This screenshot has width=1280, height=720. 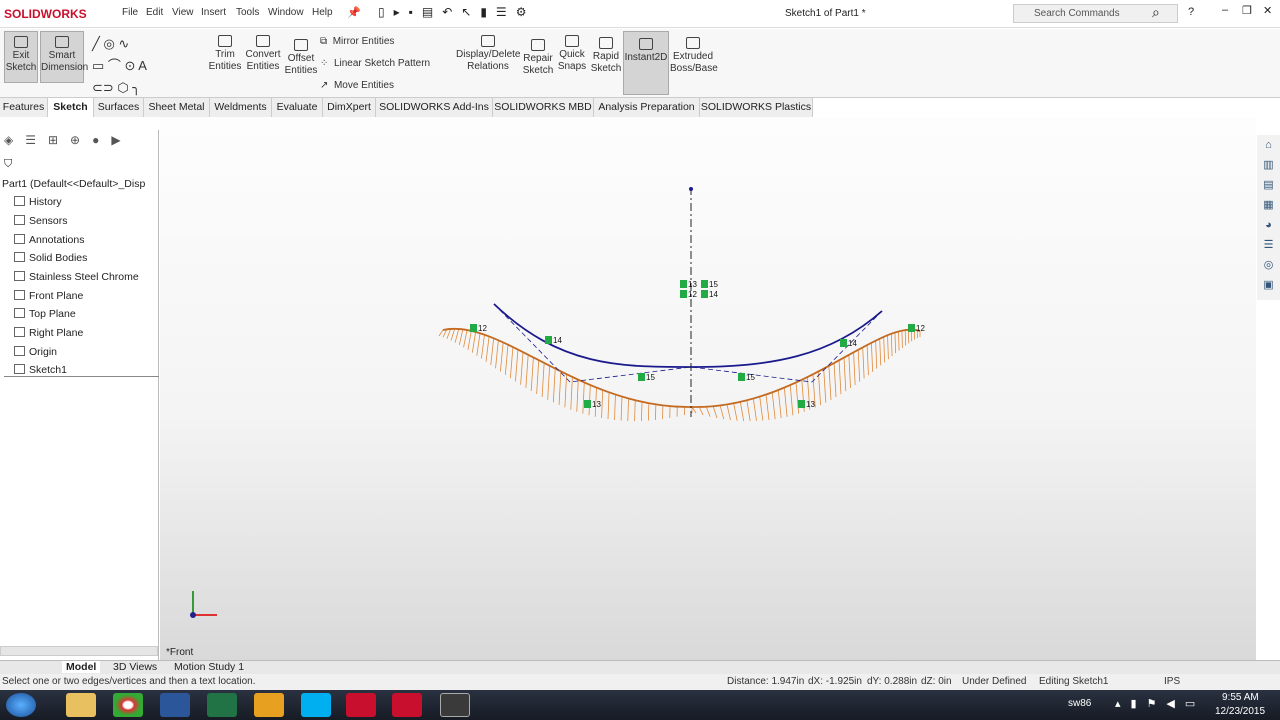 What do you see at coordinates (375, 64) in the screenshot?
I see `linear-pattern-button: ⁘ Linear Sketch Pattern` at bounding box center [375, 64].